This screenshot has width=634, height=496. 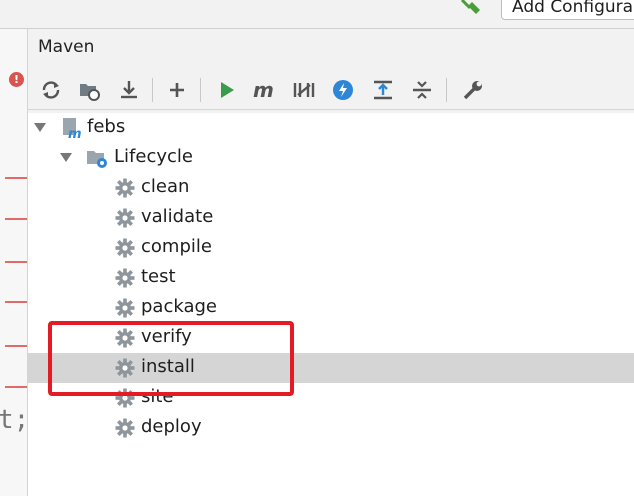 I want to click on show-dependencies-icon, so click(x=383, y=90).